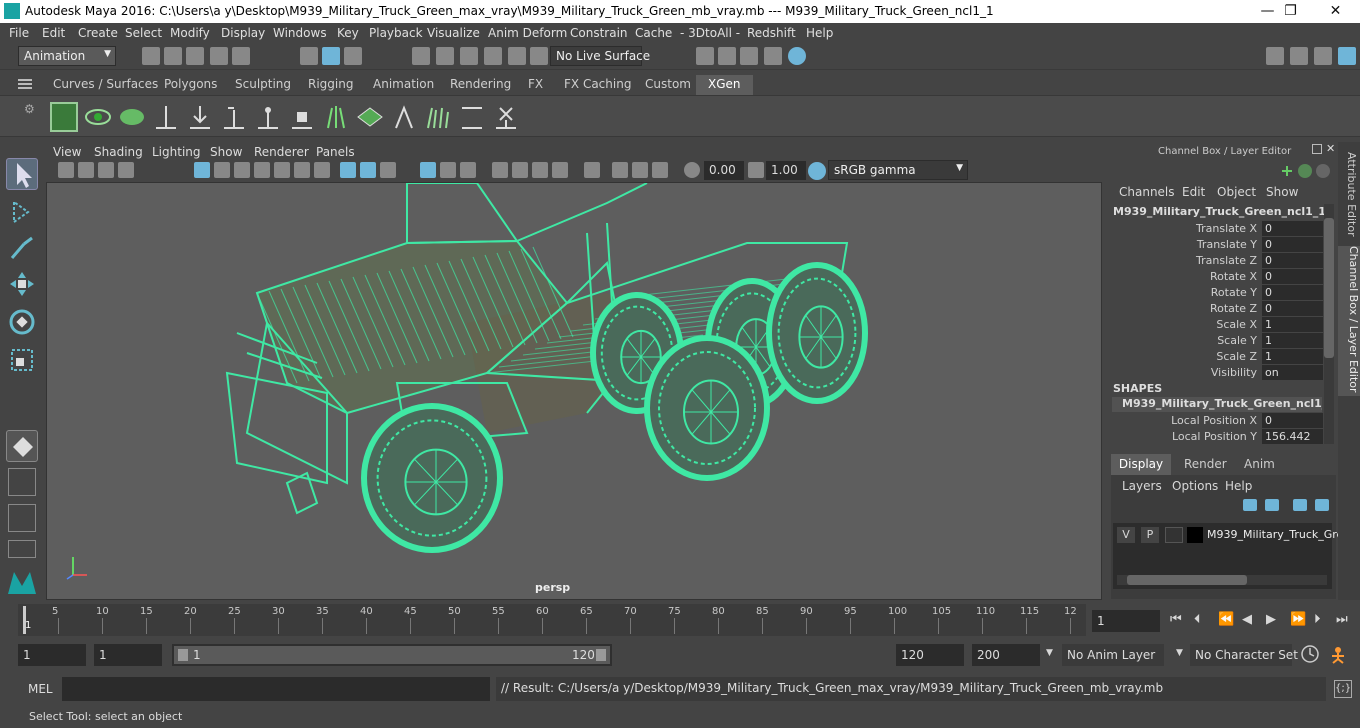 The height and width of the screenshot is (728, 1360). Describe the element at coordinates (219, 56) in the screenshot. I see `undo-icon` at that location.